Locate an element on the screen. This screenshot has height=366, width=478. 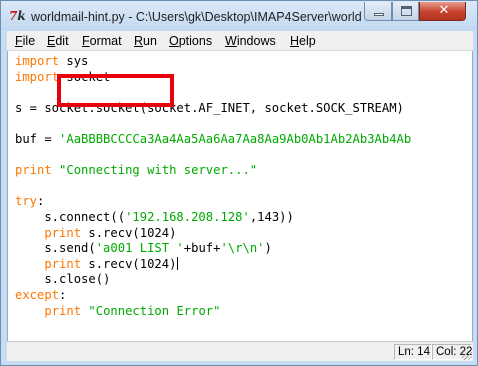
menu-accelerator: R is located at coordinates (139, 41).